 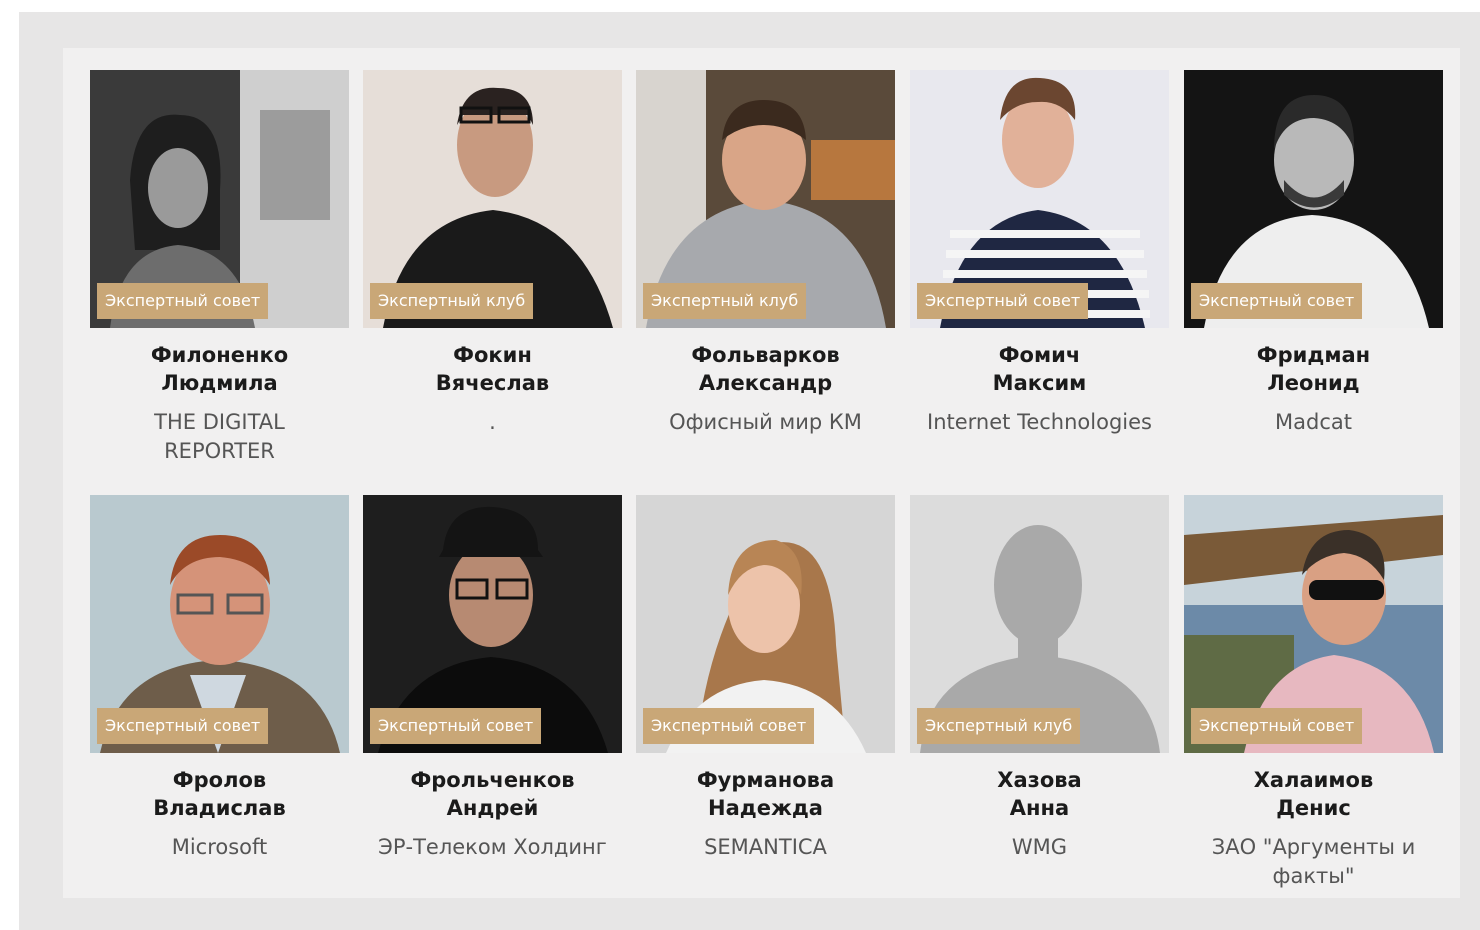 I want to click on expert-company: Madcat, so click(x=1313, y=422).